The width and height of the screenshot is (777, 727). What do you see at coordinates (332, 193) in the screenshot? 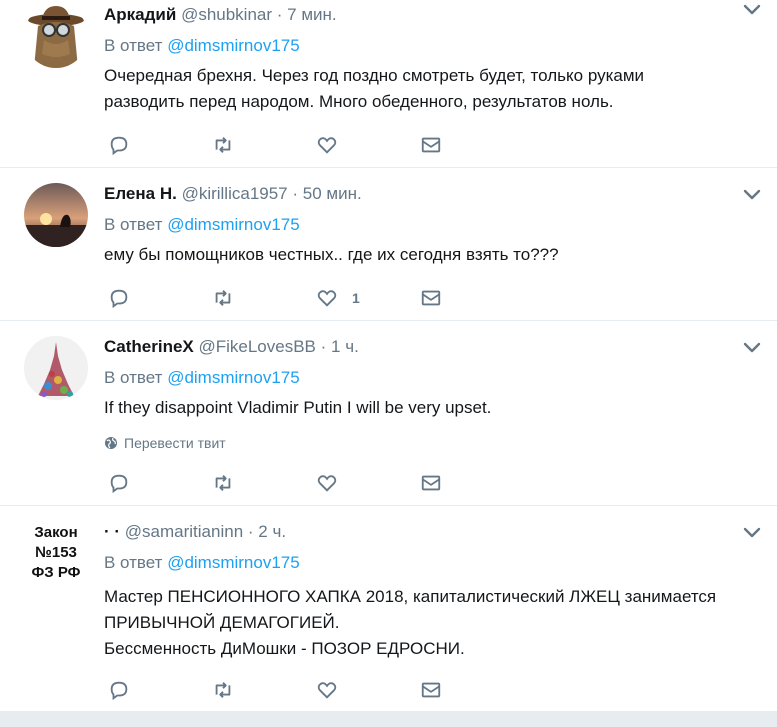
I see `timestamp: 50 мин.` at bounding box center [332, 193].